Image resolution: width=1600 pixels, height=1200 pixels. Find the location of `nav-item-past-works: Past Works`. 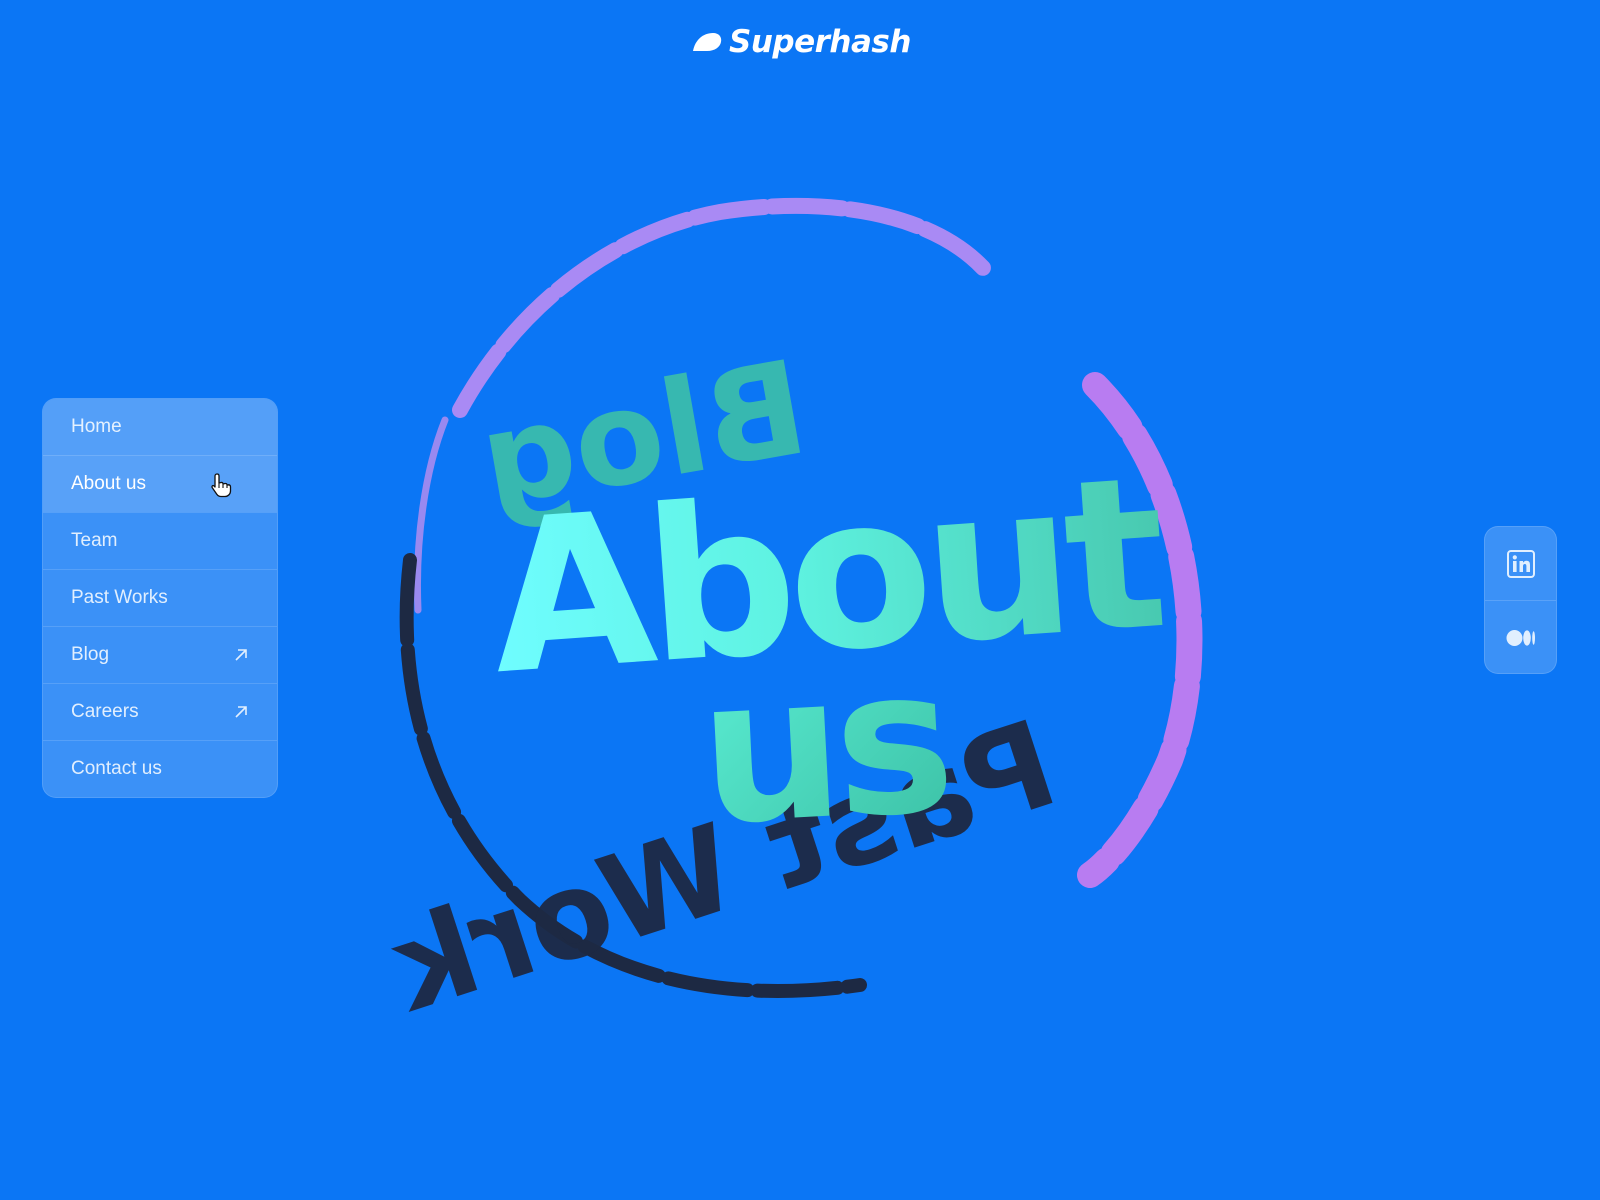

nav-item-past-works: Past Works is located at coordinates (160, 597).